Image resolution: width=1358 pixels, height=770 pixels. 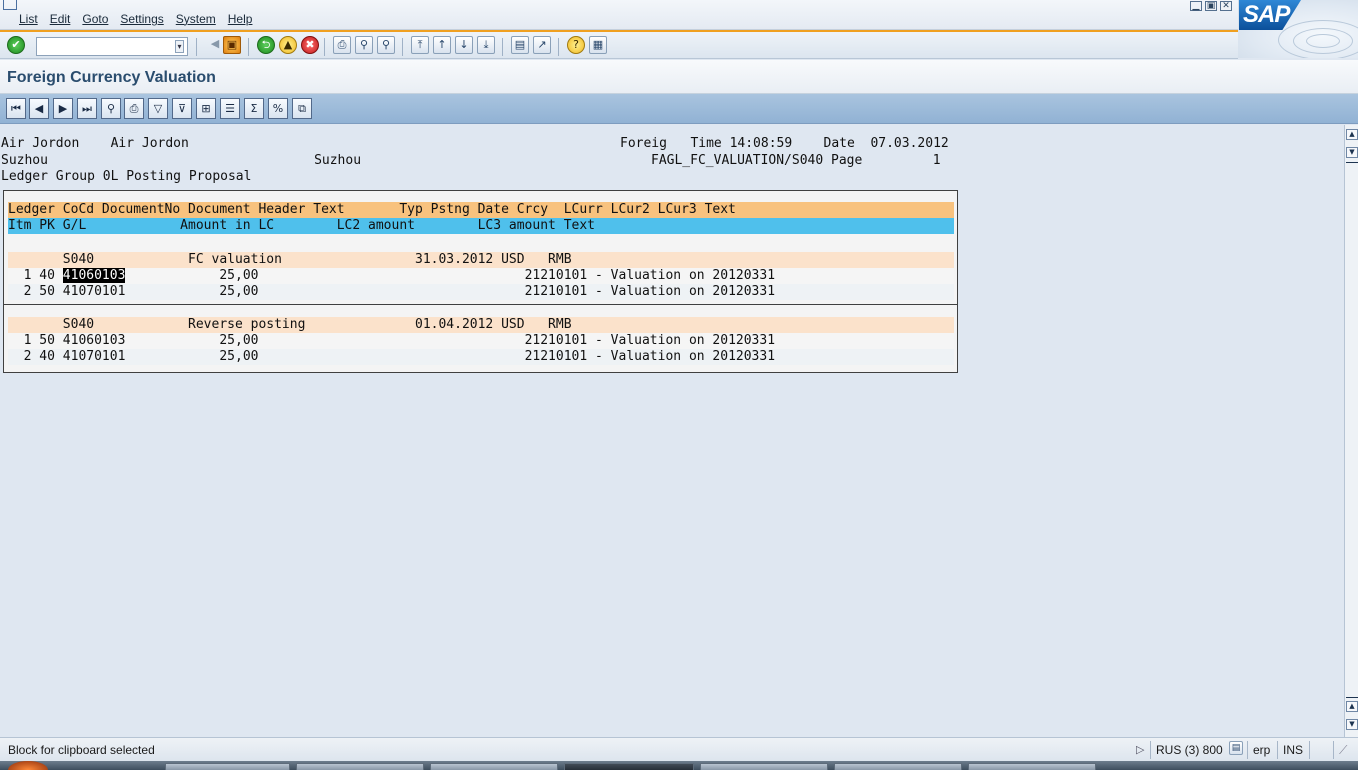 What do you see at coordinates (141, 19) in the screenshot?
I see `menu-item-settings: Settings` at bounding box center [141, 19].